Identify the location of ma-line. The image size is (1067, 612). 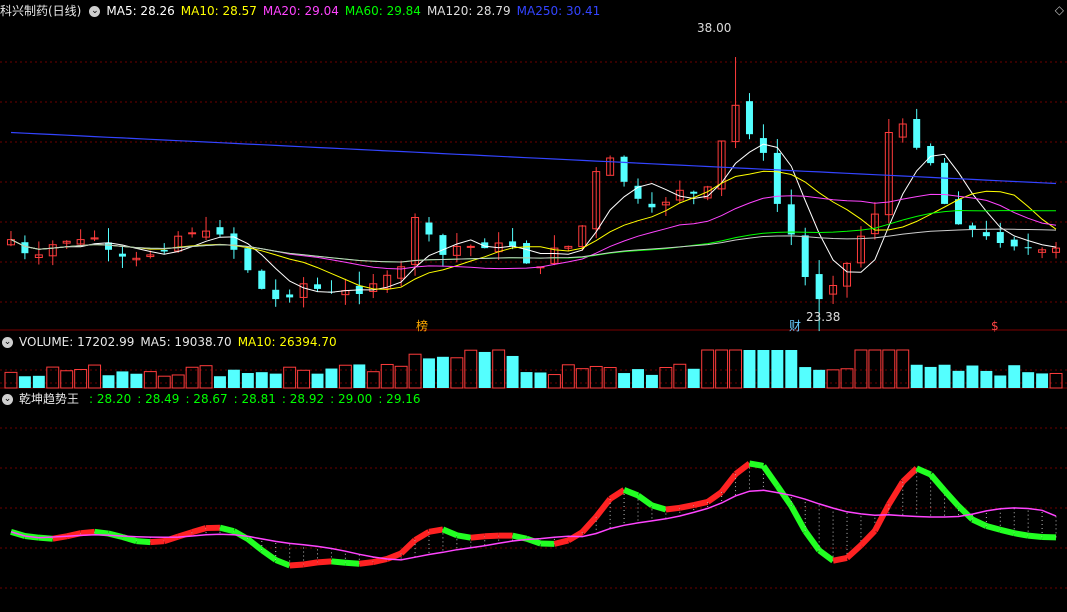
(533, 236).